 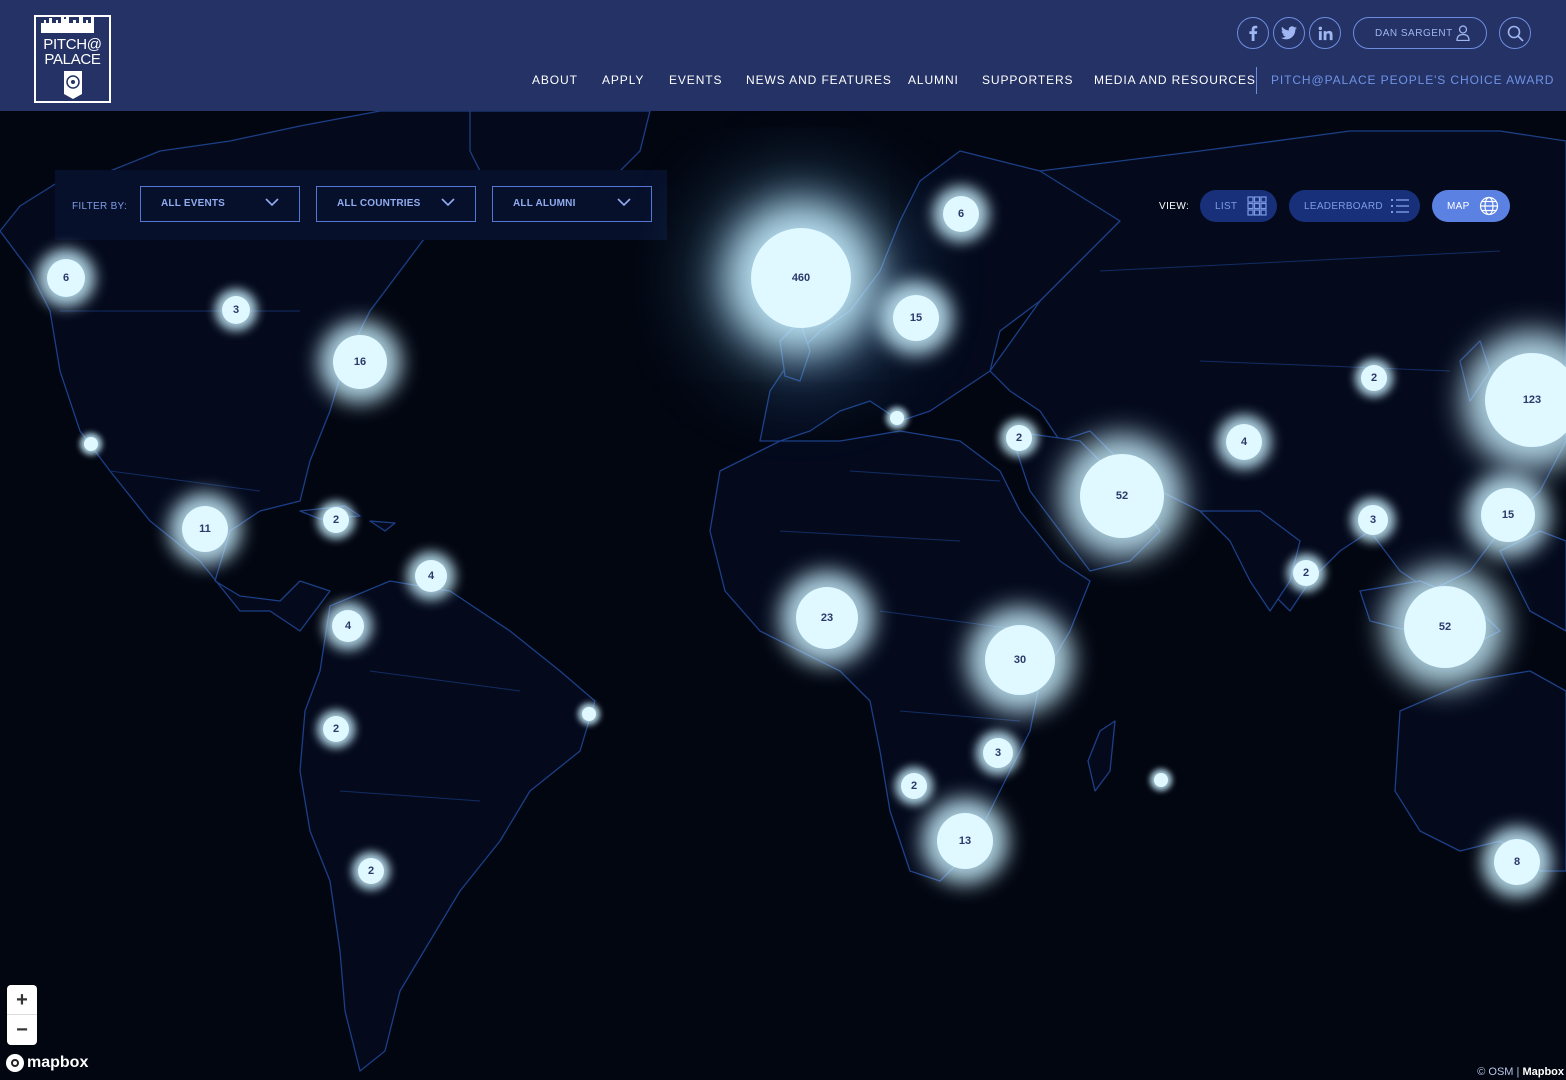 What do you see at coordinates (1174, 206) in the screenshot?
I see `view-label: VIEW:` at bounding box center [1174, 206].